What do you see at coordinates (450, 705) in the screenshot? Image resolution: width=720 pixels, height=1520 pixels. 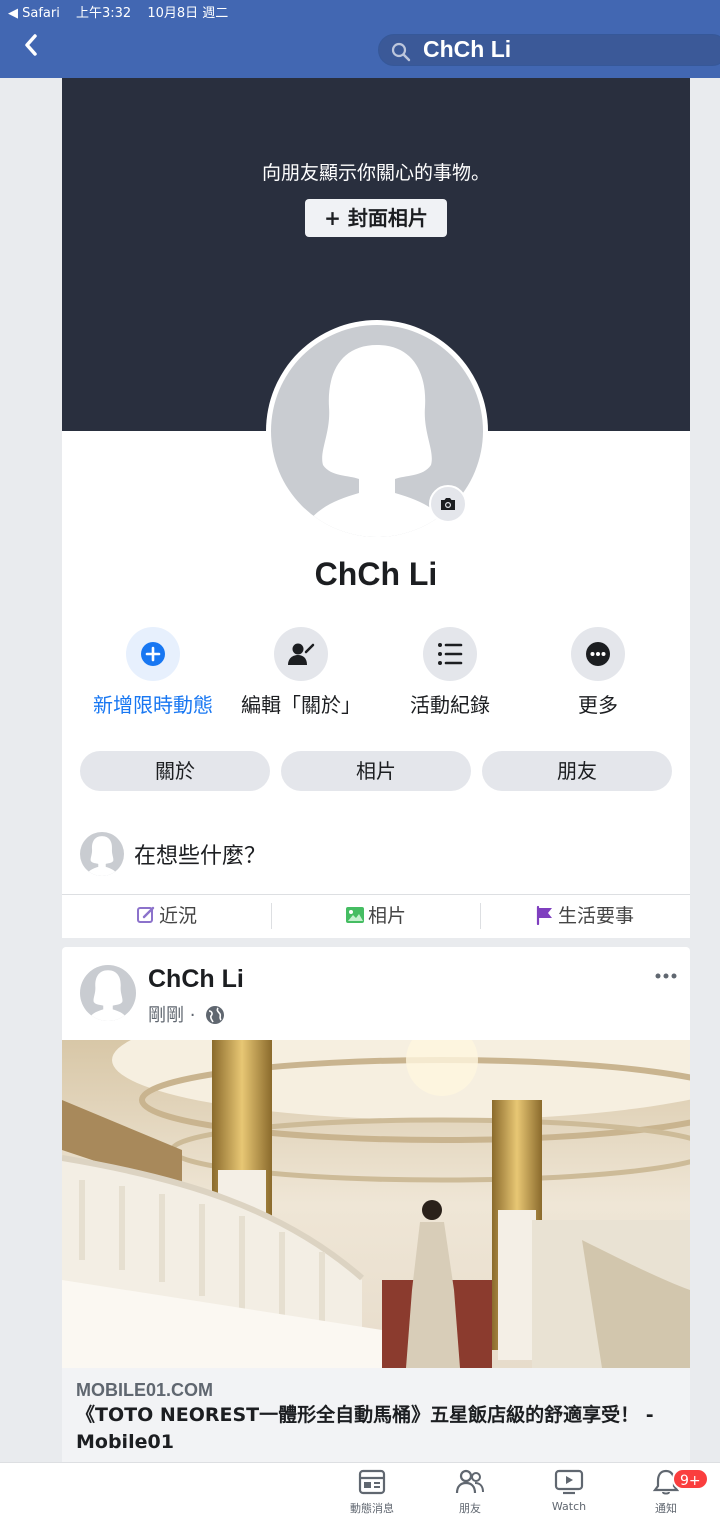 I see `activity-log-label: 活動紀錄` at bounding box center [450, 705].